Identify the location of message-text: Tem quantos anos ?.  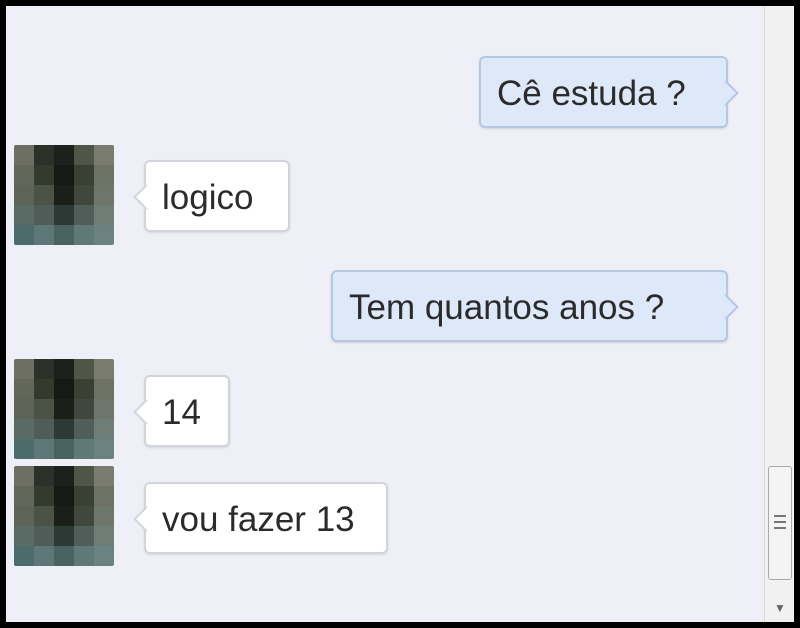
(507, 307).